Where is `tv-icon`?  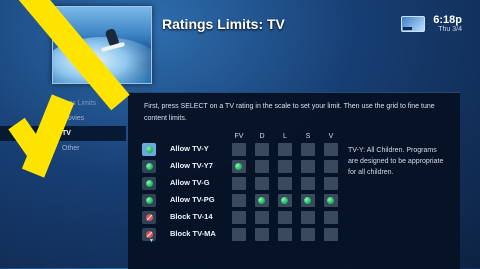
tv-icon is located at coordinates (413, 24).